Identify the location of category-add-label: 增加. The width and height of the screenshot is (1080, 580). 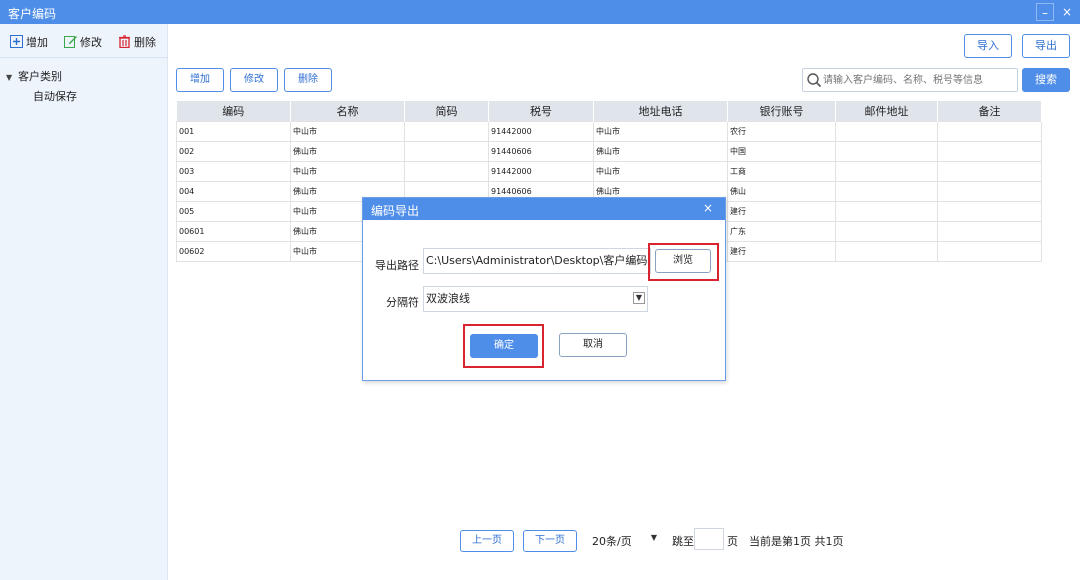
(37, 42).